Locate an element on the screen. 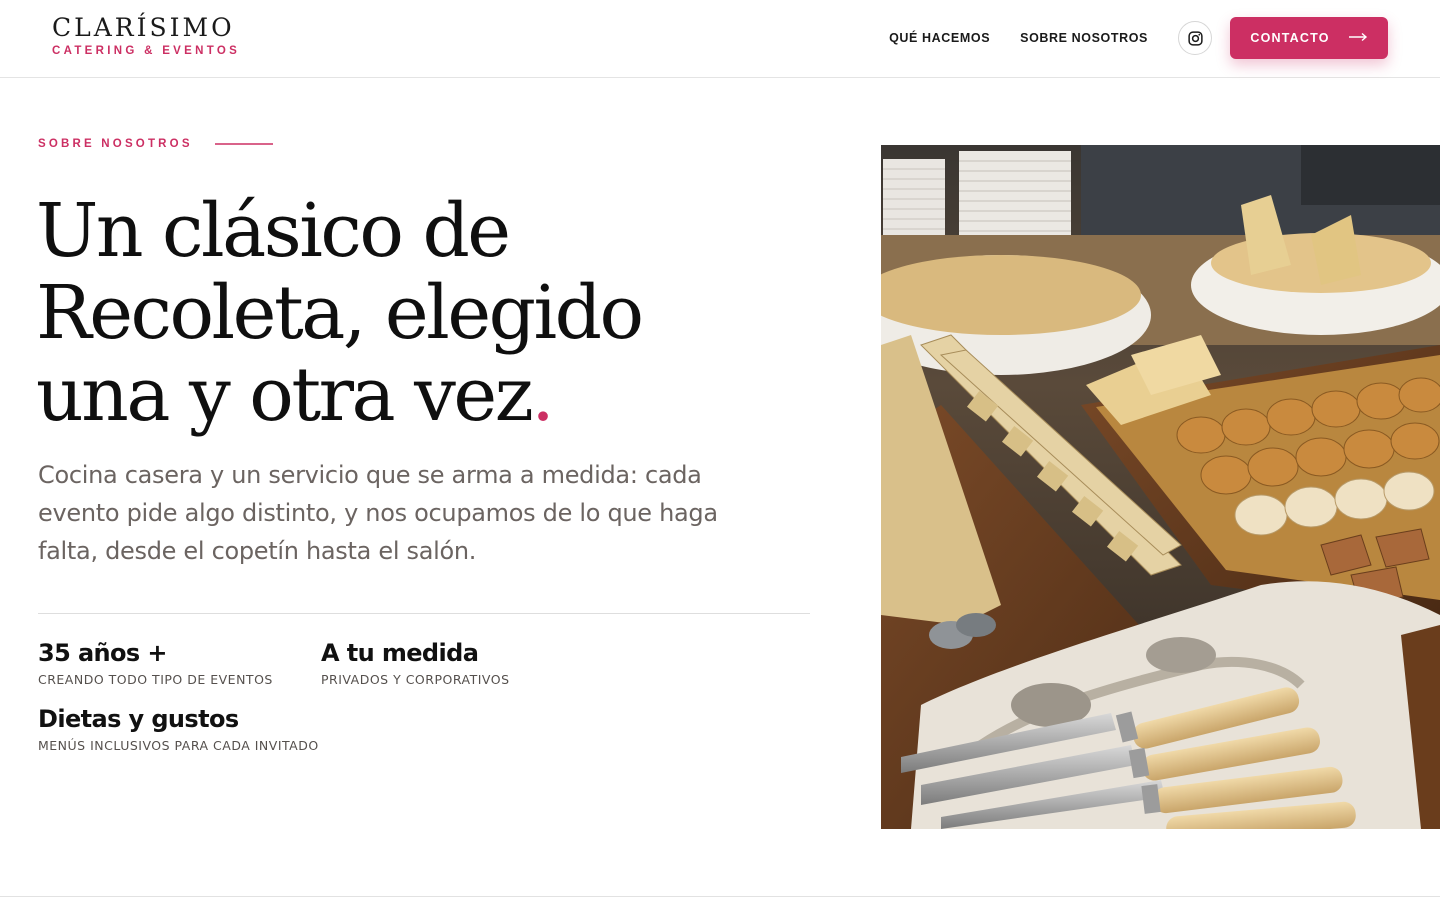 The image size is (1440, 900). headline-line: una y otra vez is located at coordinates (285, 395).